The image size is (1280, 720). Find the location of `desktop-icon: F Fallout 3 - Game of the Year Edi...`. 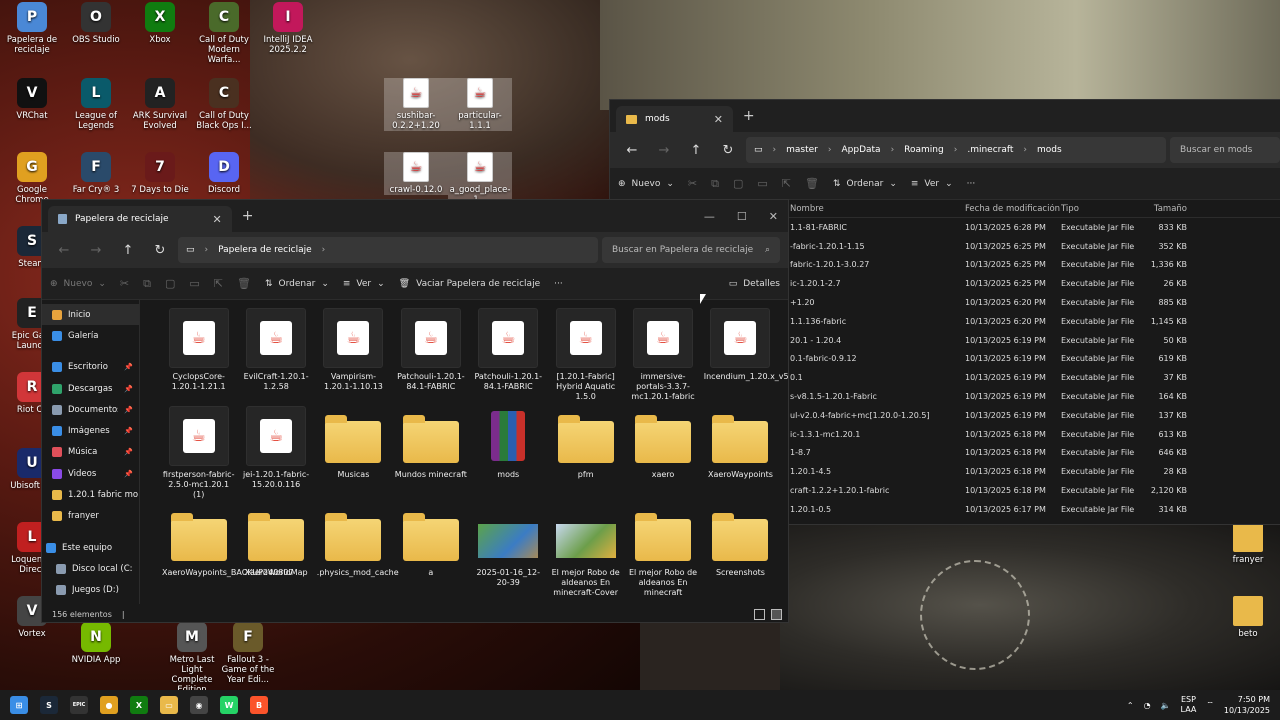

desktop-icon: F Fallout 3 - Game of the Year Edi... is located at coordinates (248, 653).